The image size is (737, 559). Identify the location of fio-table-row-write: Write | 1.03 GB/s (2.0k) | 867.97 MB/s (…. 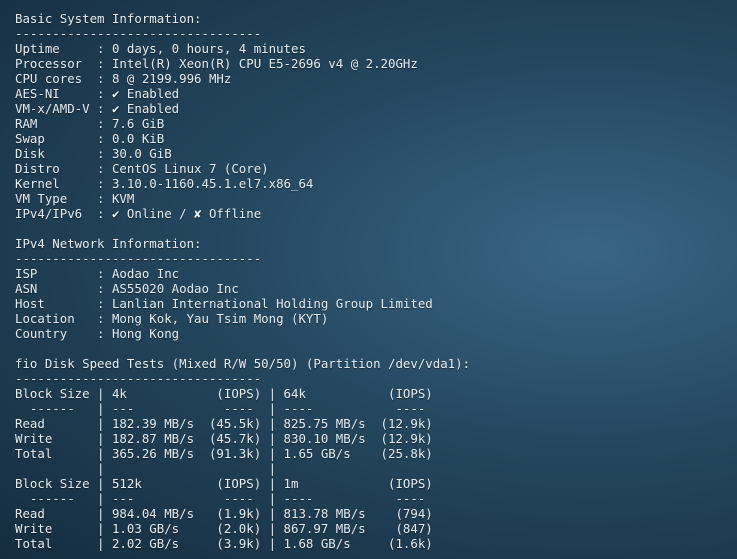
(224, 528).